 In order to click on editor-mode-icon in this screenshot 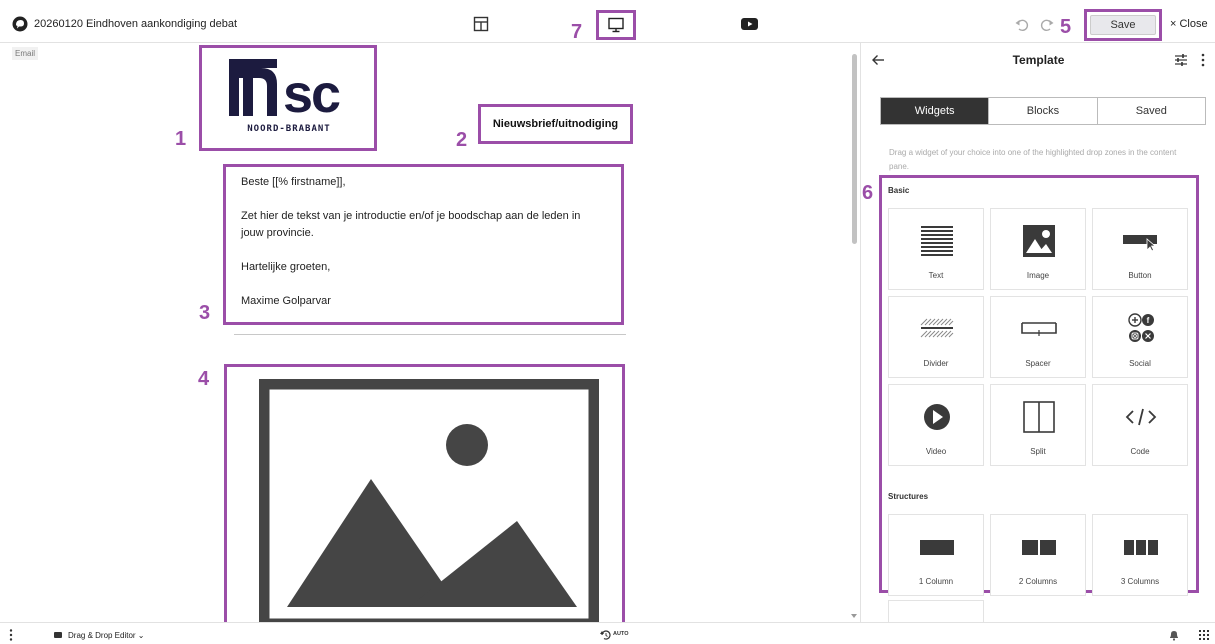, I will do `click(58, 635)`.